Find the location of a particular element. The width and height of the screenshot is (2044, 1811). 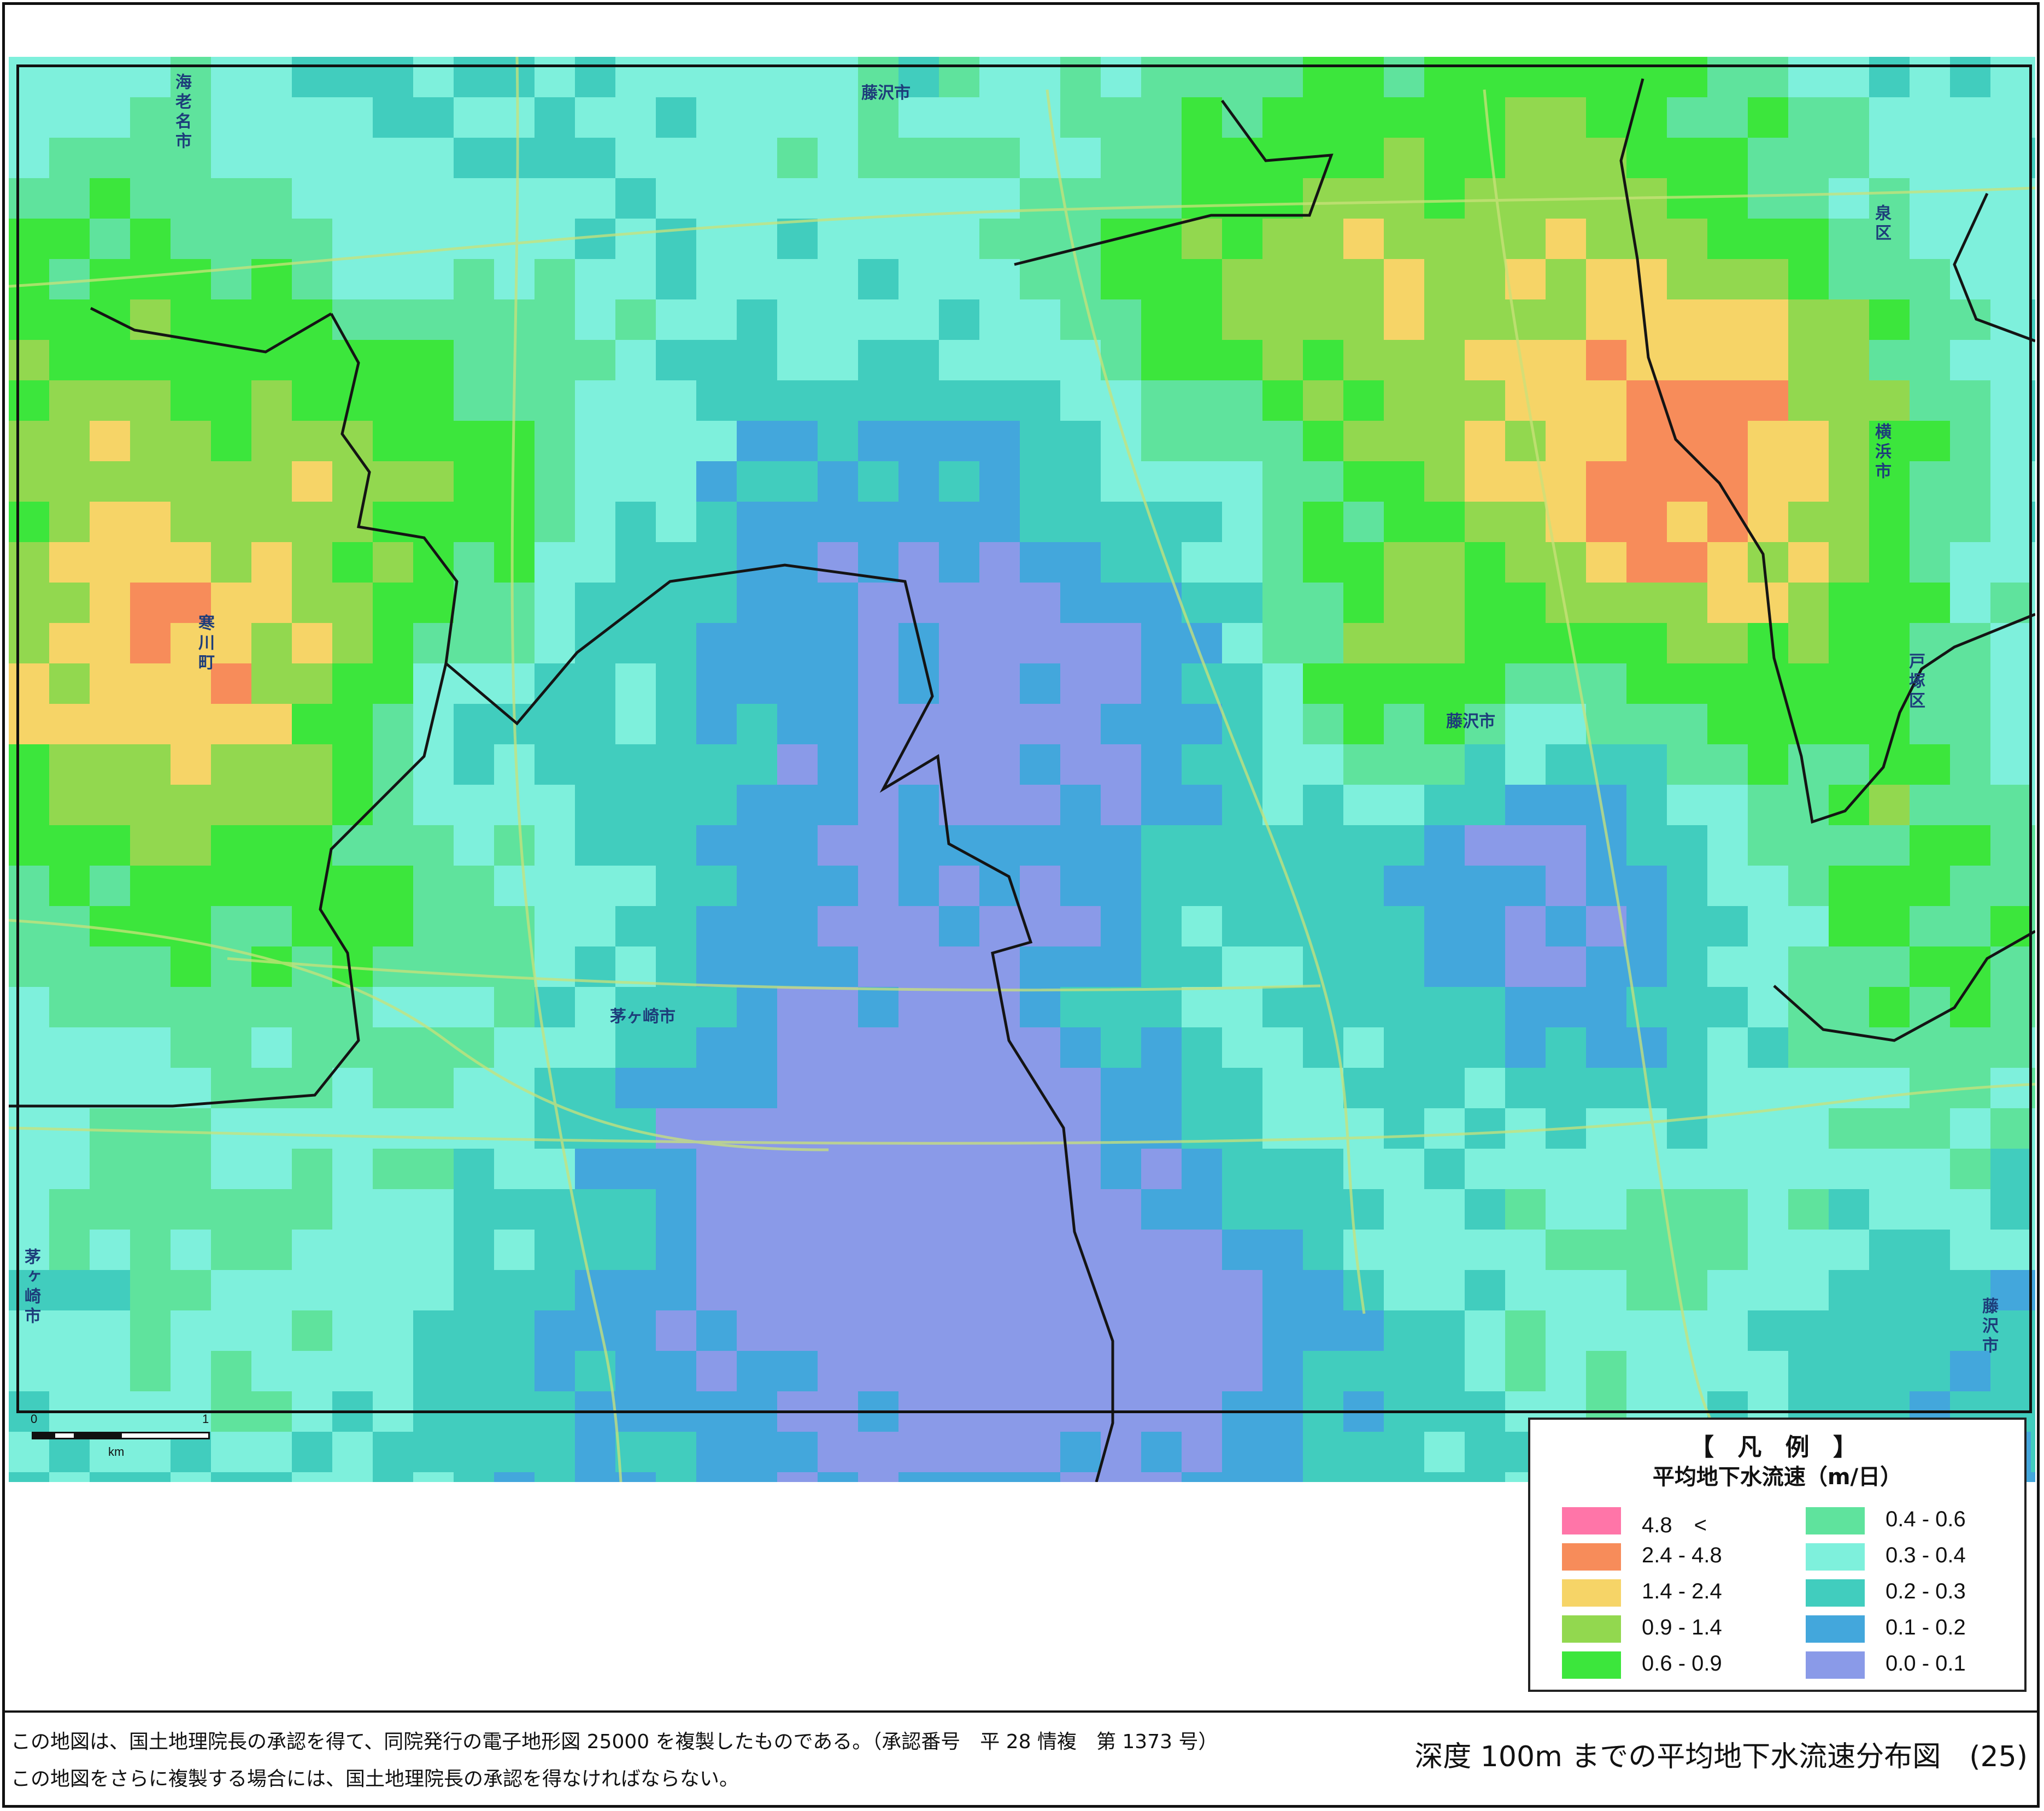

legend-item: 4.8 < is located at coordinates (1666, 1520).